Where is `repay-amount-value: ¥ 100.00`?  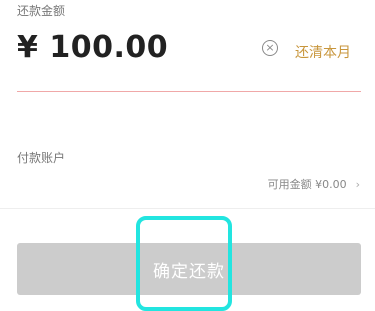
repay-amount-value: ¥ 100.00 is located at coordinates (92, 47).